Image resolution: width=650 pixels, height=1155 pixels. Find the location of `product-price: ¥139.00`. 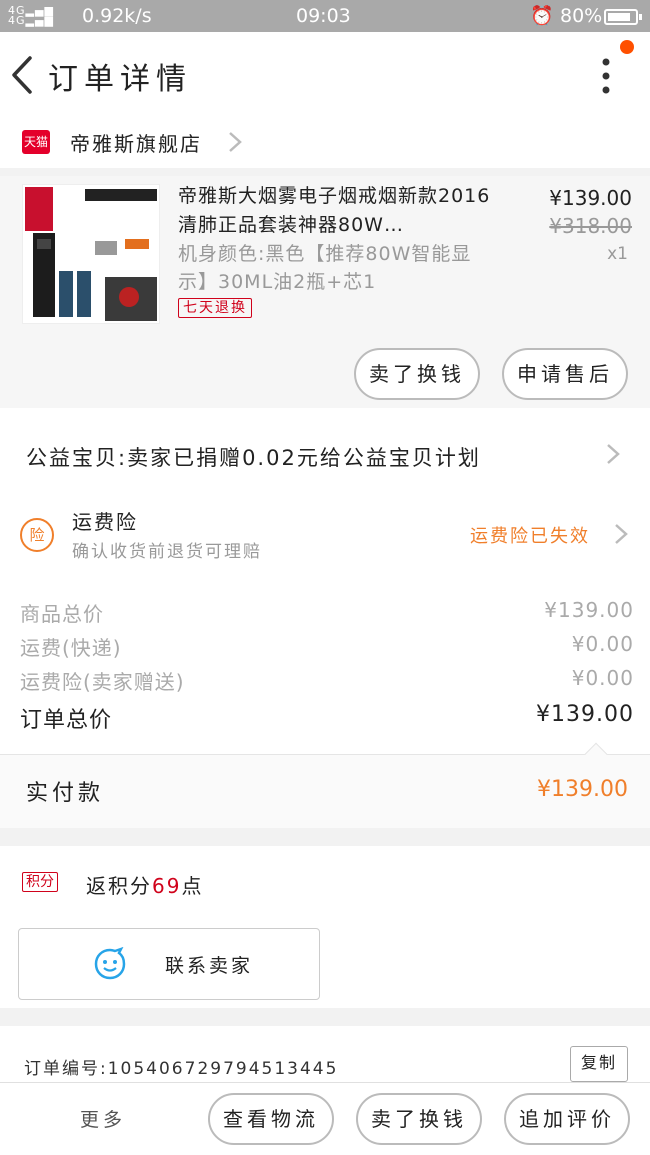

product-price: ¥139.00 is located at coordinates (590, 198).